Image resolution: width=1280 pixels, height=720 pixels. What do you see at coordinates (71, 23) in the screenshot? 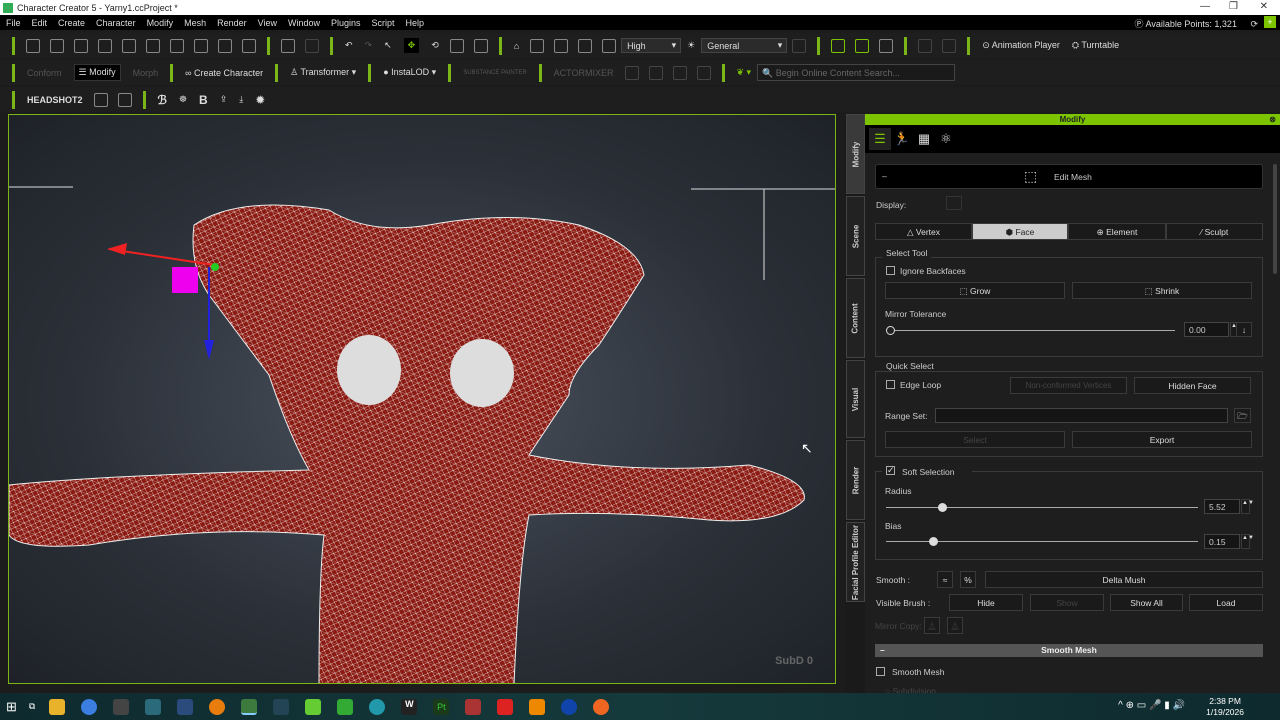
I see `menu-create: Create` at bounding box center [71, 23].